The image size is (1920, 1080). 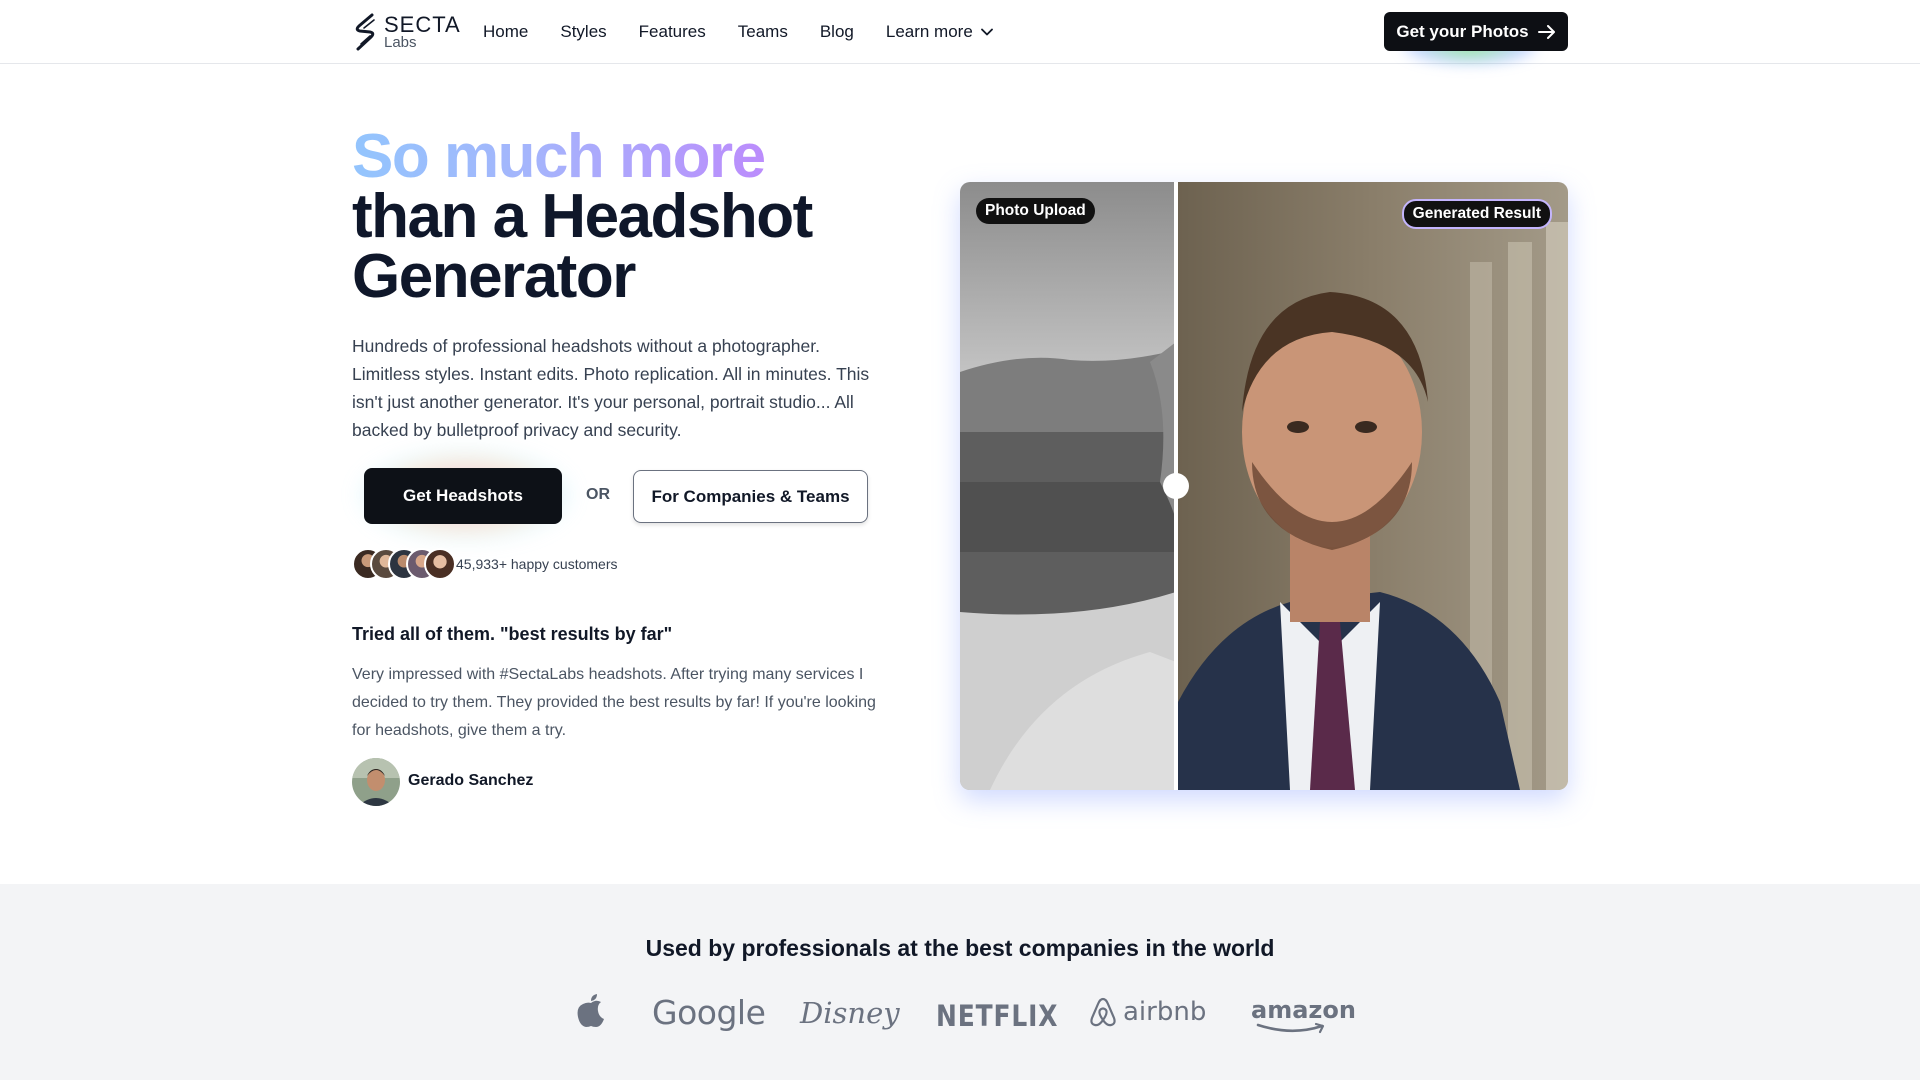 What do you see at coordinates (709, 1012) in the screenshot?
I see `google-logo: Google` at bounding box center [709, 1012].